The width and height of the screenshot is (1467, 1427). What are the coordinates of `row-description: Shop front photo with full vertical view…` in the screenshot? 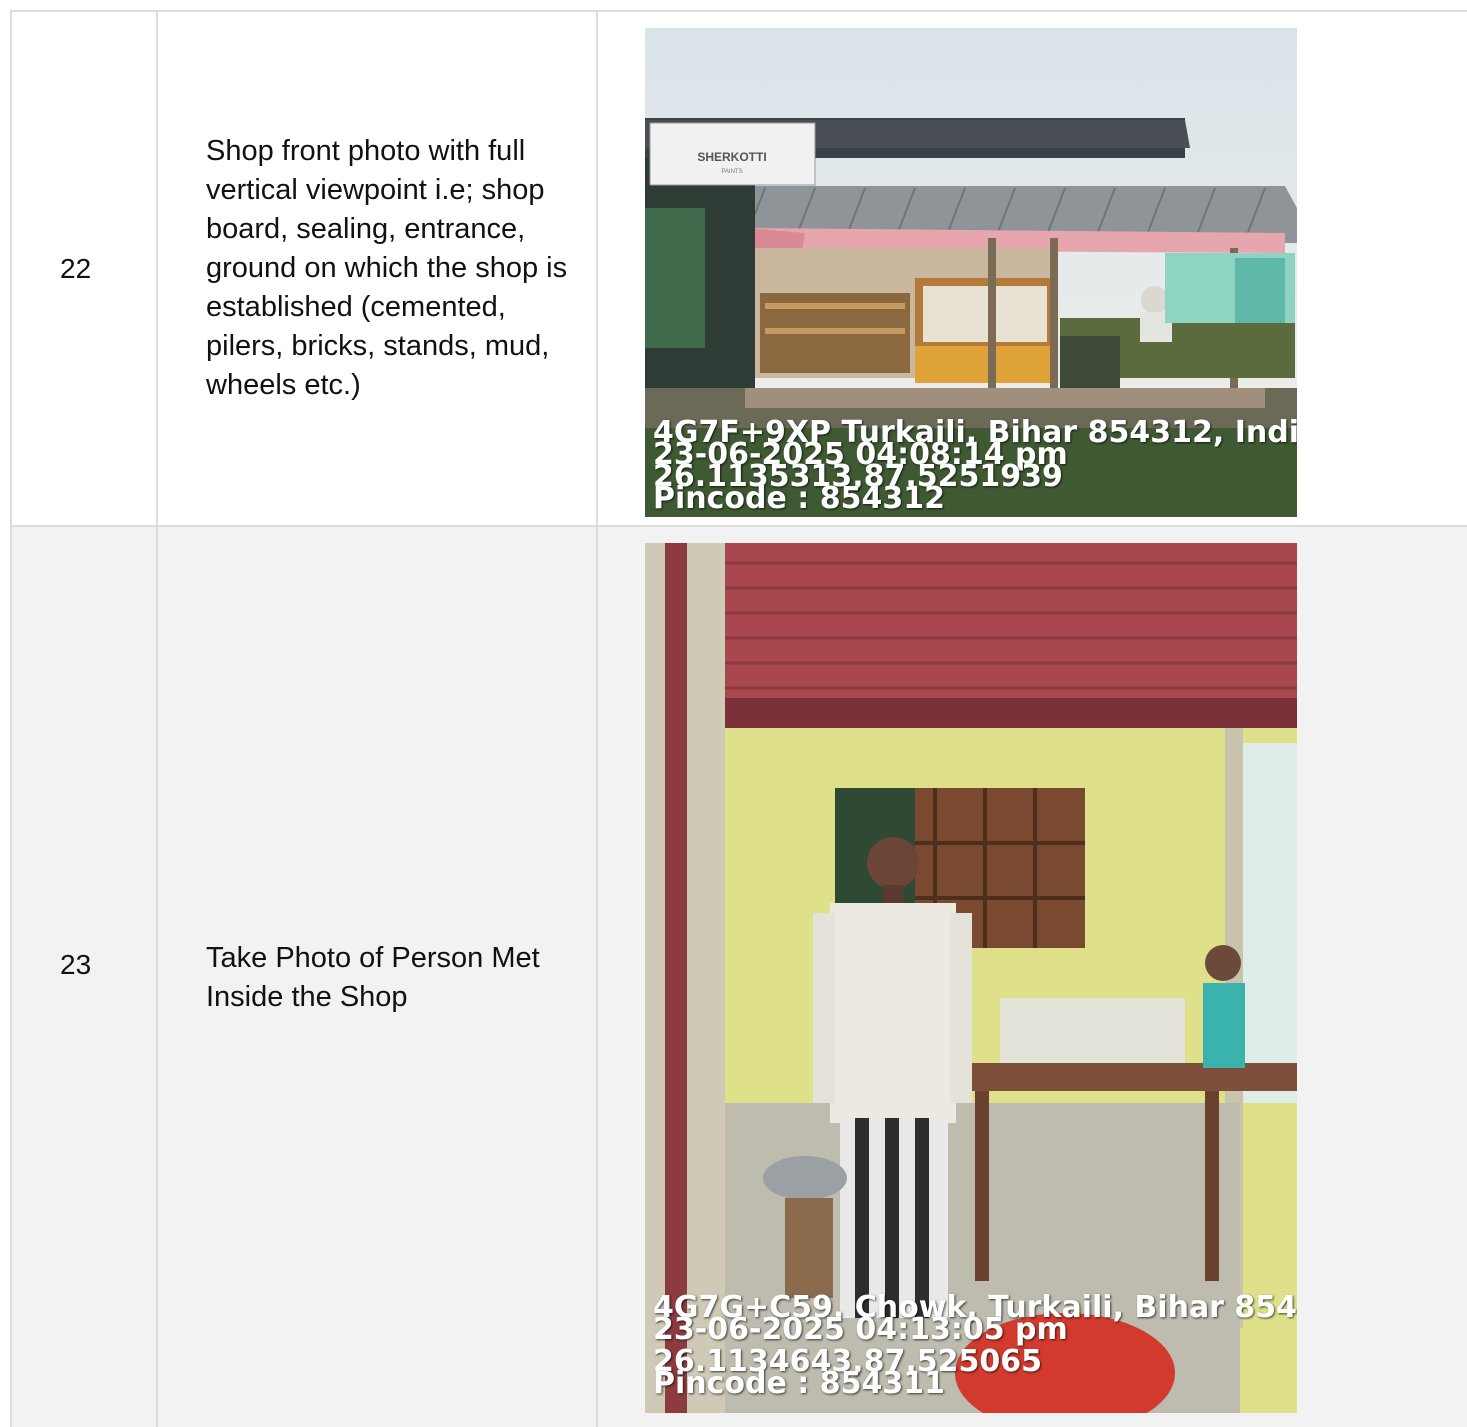 It's located at (376, 268).